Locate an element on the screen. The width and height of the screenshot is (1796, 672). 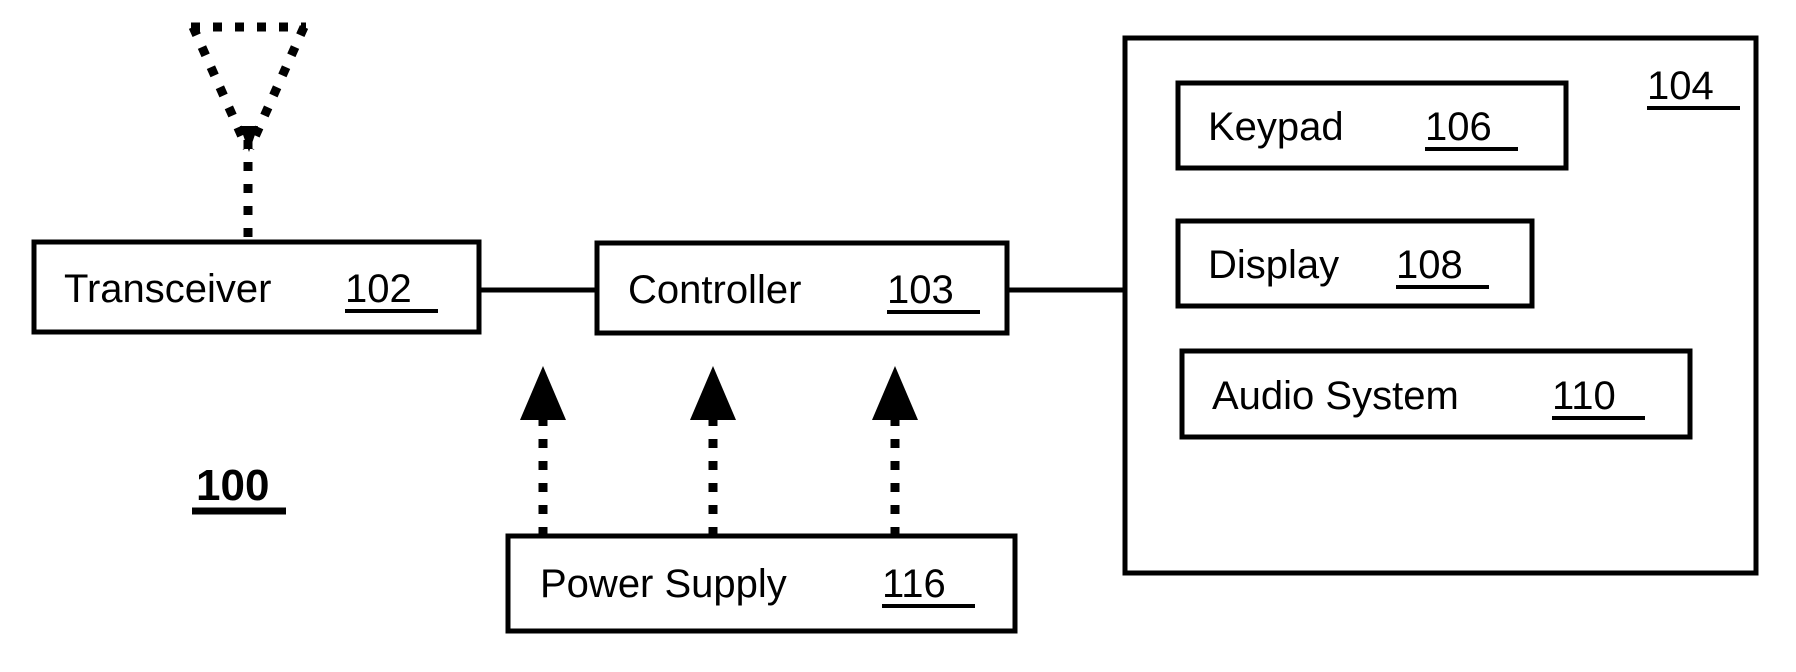
keypad-label: Keypad is located at coordinates (1276, 127).